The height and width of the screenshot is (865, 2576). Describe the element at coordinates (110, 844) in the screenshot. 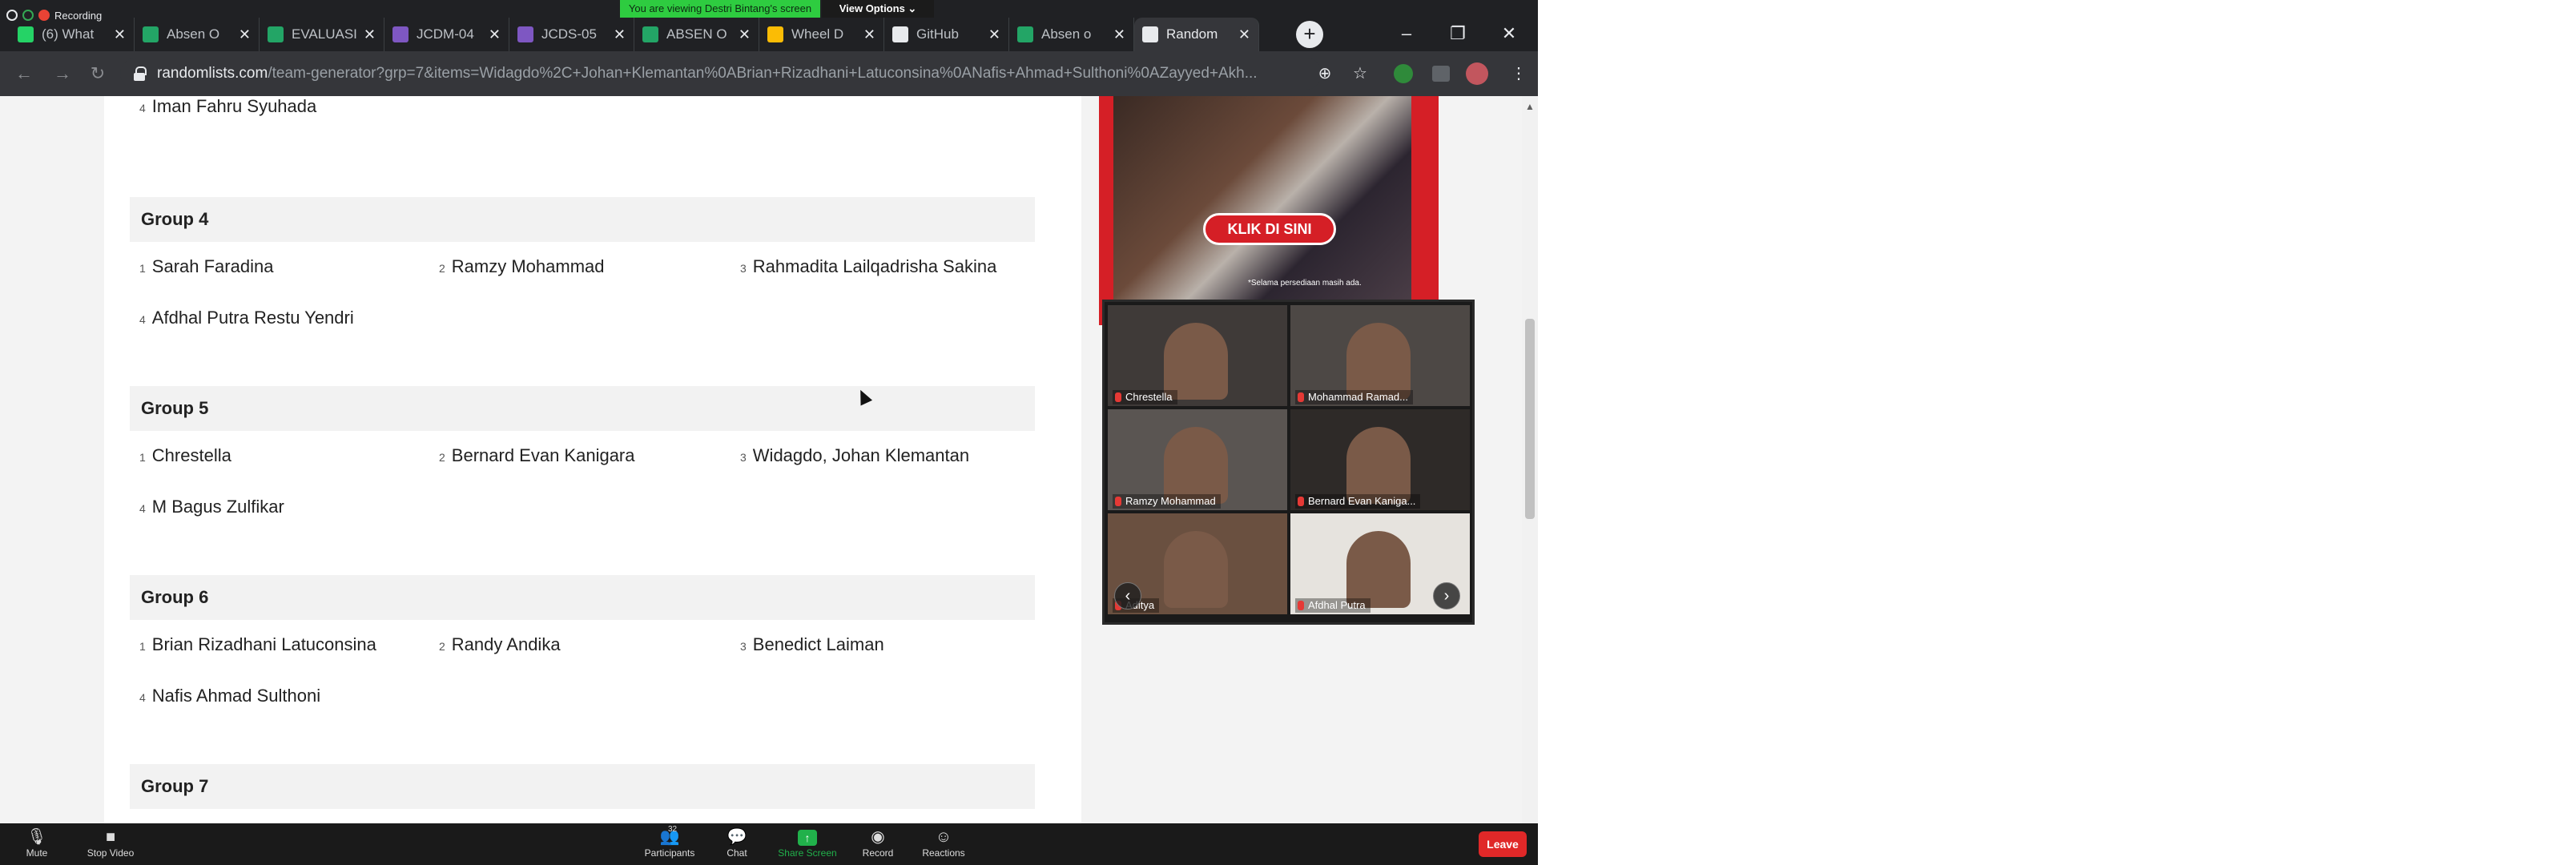

I see `stop-video-button: ■ Stop Video` at that location.